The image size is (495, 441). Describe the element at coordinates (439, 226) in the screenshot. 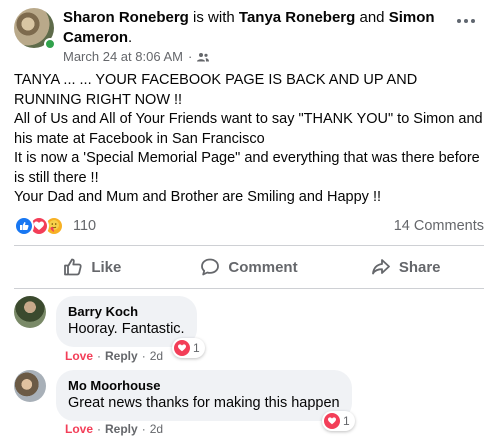

I see `comment-count-link: 14 Comments` at that location.